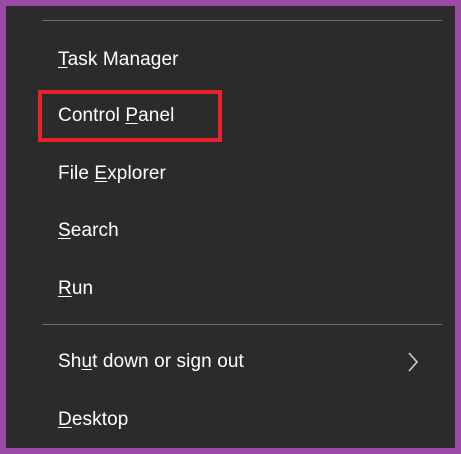  I want to click on menu-item-label: Desktop, so click(93, 419).